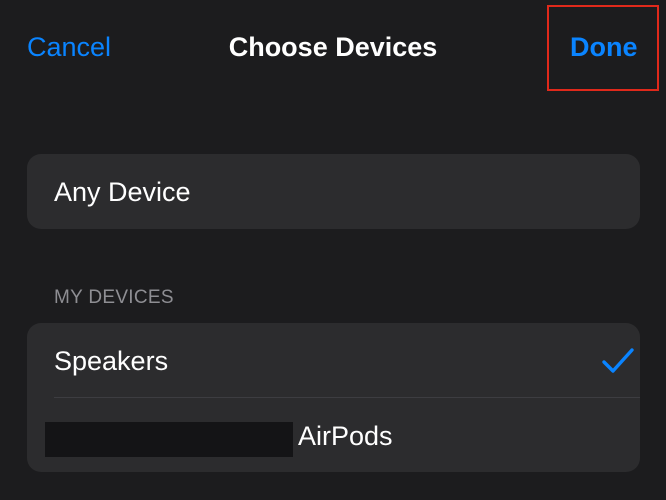 The height and width of the screenshot is (500, 666). Describe the element at coordinates (333, 360) in the screenshot. I see `device-row-speakers: Speakers` at that location.